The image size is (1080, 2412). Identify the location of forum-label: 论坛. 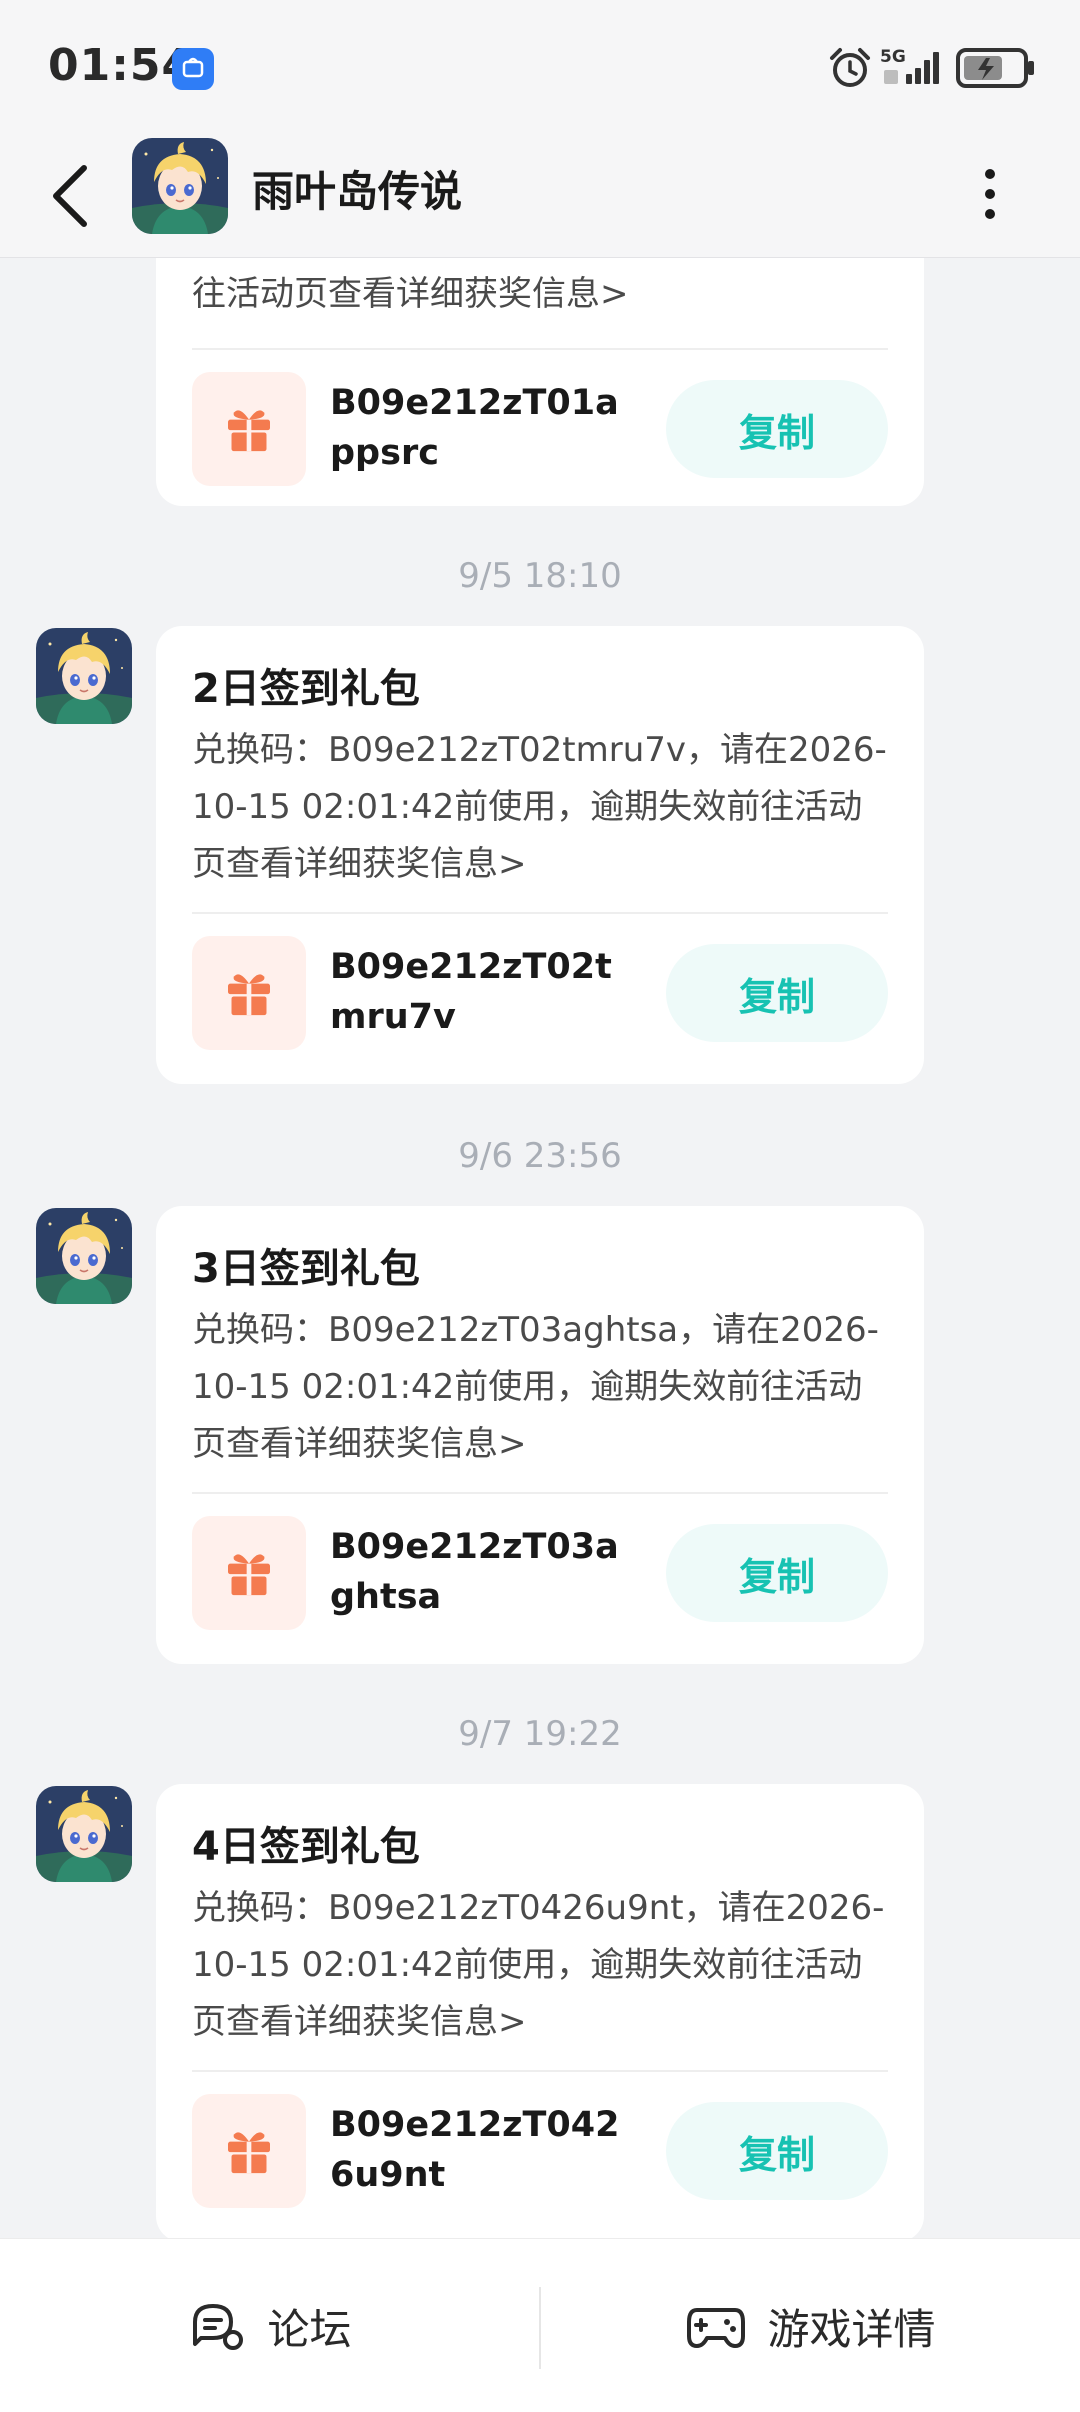
(309, 2329).